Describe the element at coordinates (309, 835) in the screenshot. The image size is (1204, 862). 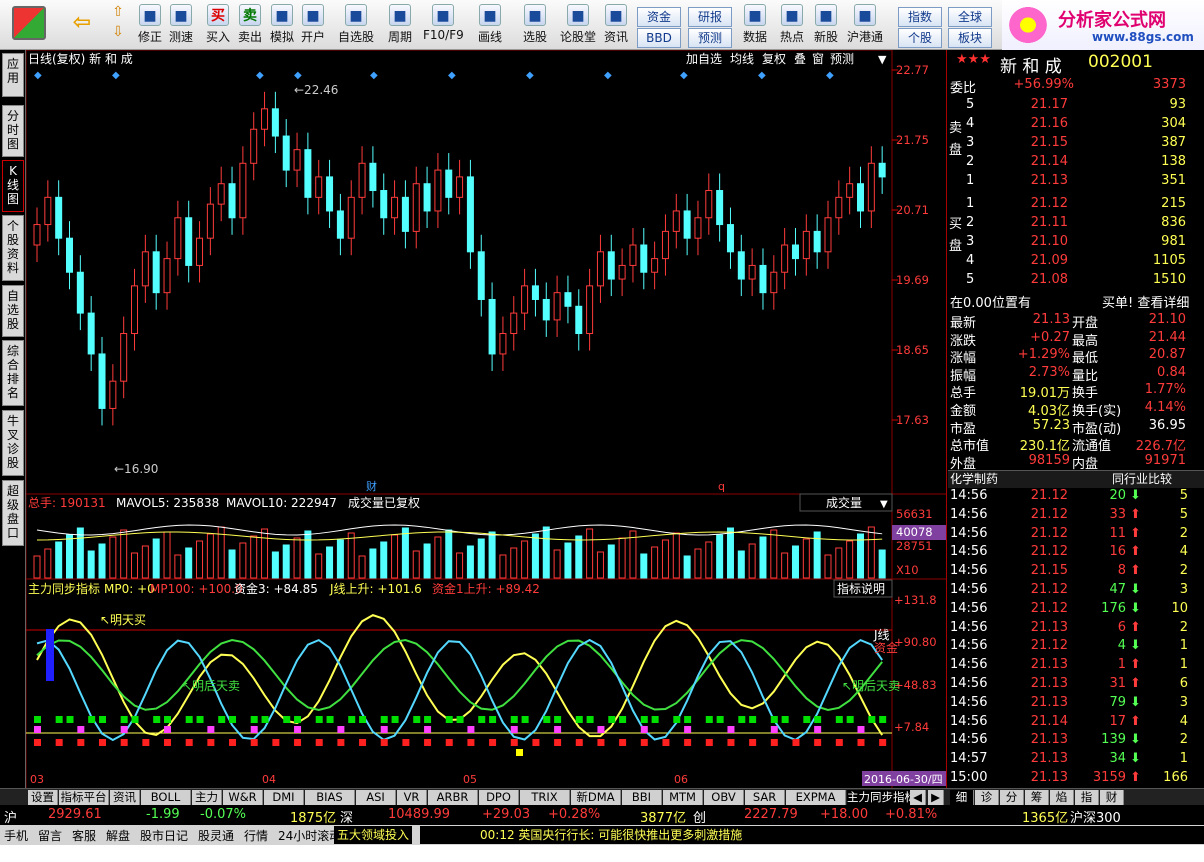
I see `status-item-7: 24小时滚动` at that location.